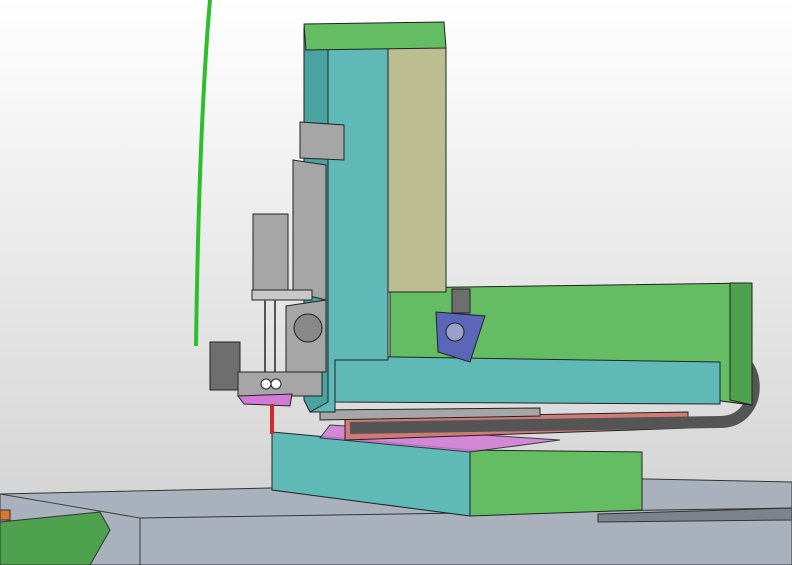 The width and height of the screenshot is (792, 565). Describe the element at coordinates (375, 36) in the screenshot. I see `column-top-cap` at that location.